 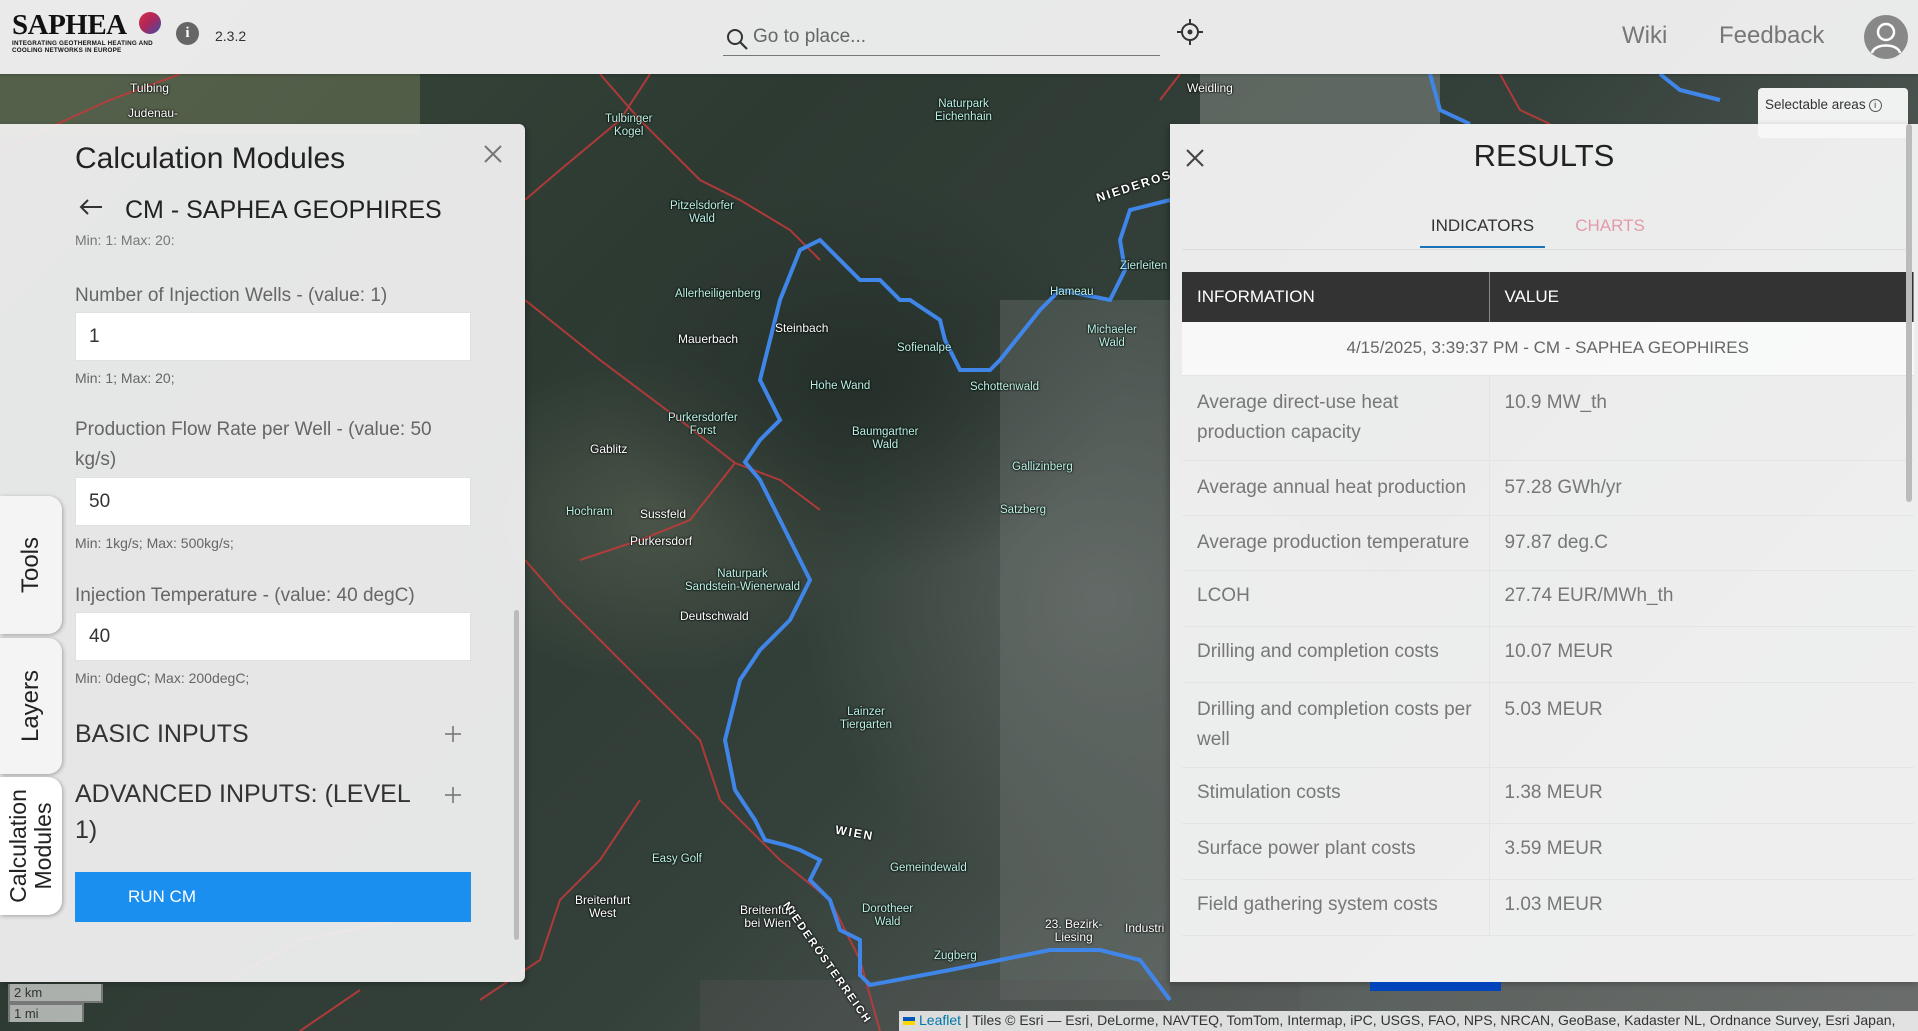 What do you see at coordinates (1335, 725) in the screenshot?
I see `info-cell: Drilling and completion costs per well` at bounding box center [1335, 725].